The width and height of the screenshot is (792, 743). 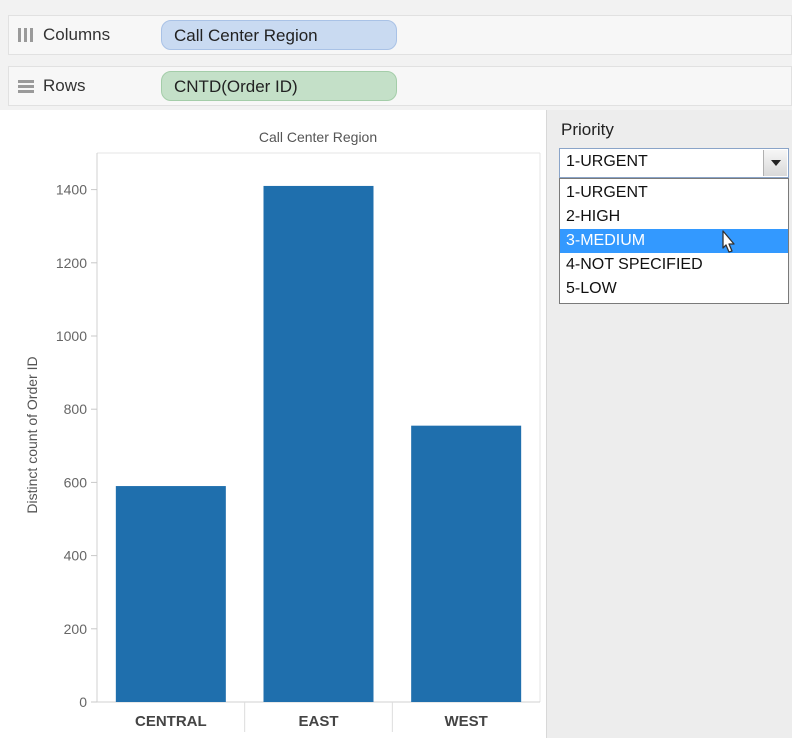 What do you see at coordinates (674, 217) in the screenshot?
I see `dropdown-option: 2-HIGH` at bounding box center [674, 217].